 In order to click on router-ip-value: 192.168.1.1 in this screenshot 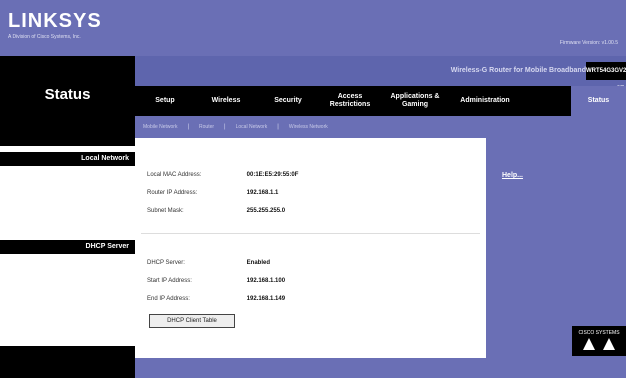, I will do `click(262, 193)`.